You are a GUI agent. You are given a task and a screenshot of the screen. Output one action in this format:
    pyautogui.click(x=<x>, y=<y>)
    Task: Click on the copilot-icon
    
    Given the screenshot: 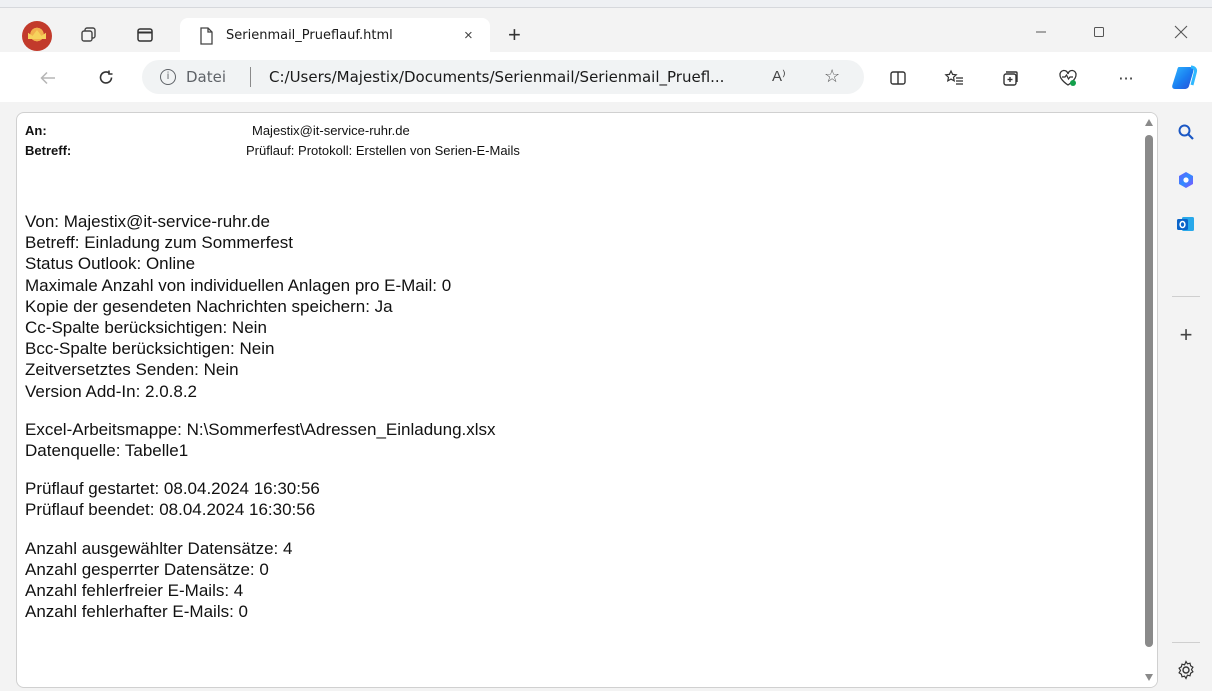 What is the action you would take?
    pyautogui.click(x=1185, y=77)
    